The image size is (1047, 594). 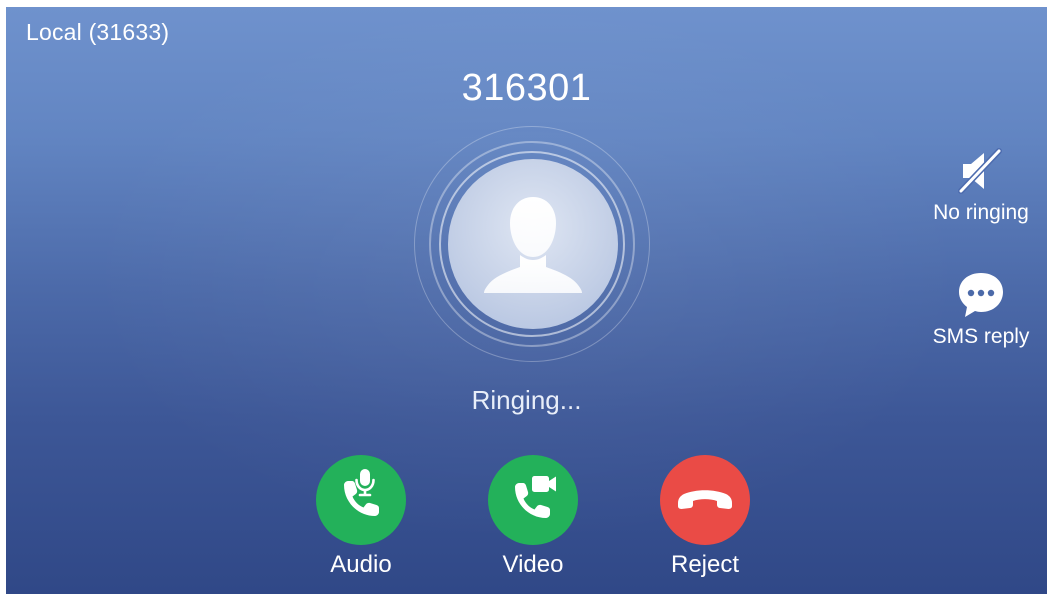 I want to click on reject-button-circle, so click(x=705, y=500).